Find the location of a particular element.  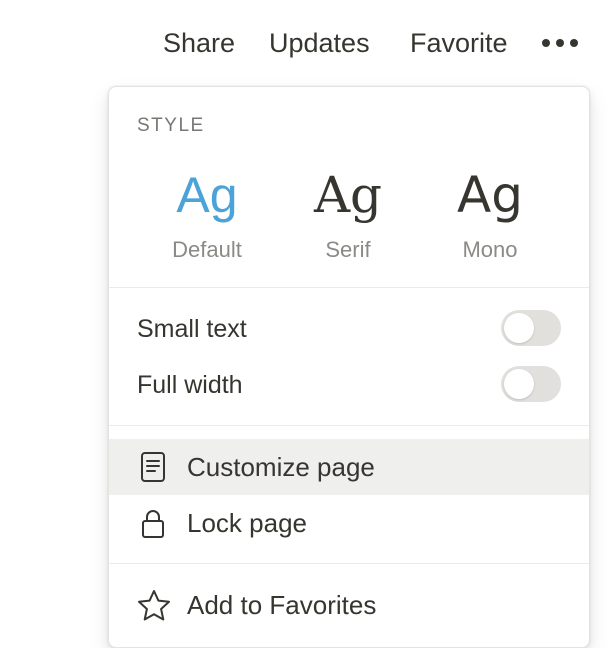

customize-page-item: Customize page is located at coordinates (349, 467).